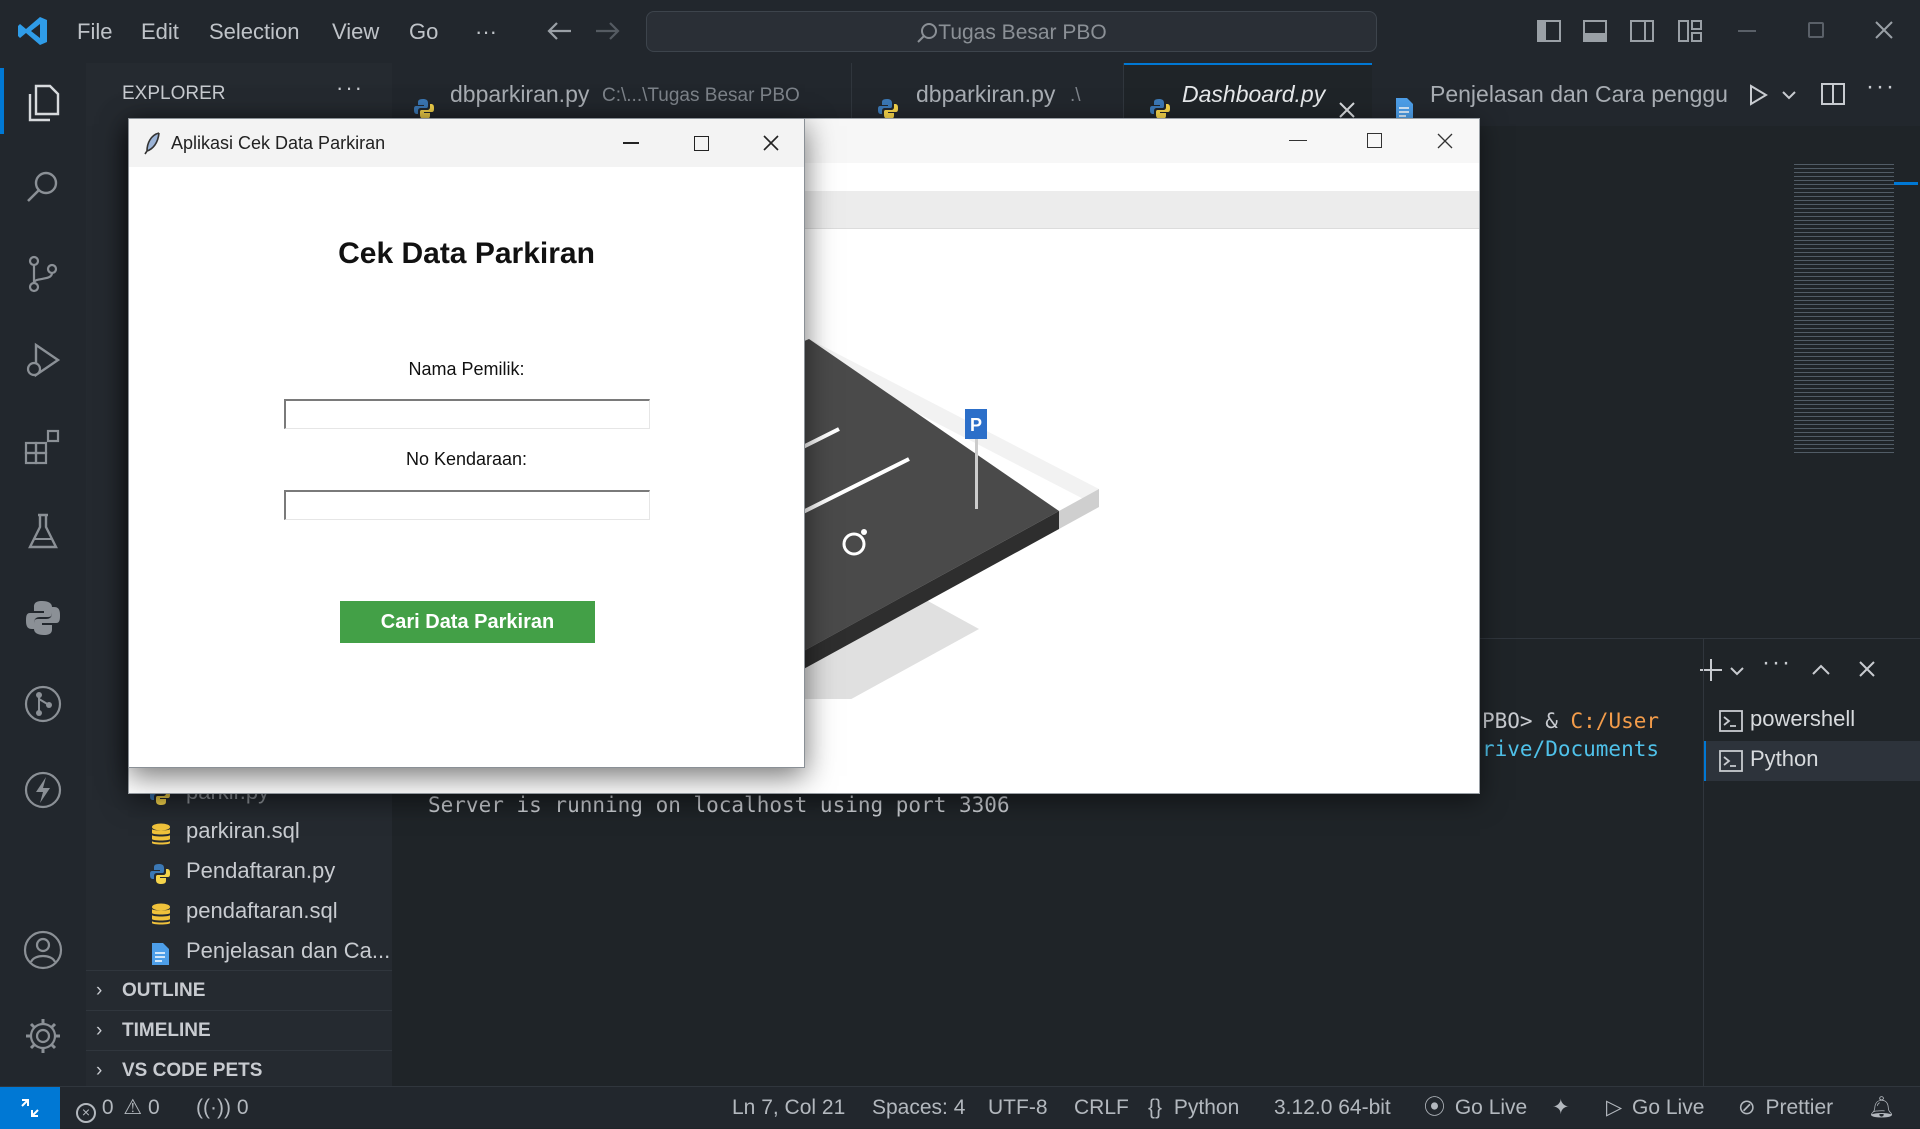 The width and height of the screenshot is (1920, 1129). I want to click on file-item: pendaftaran.sql, so click(239, 911).